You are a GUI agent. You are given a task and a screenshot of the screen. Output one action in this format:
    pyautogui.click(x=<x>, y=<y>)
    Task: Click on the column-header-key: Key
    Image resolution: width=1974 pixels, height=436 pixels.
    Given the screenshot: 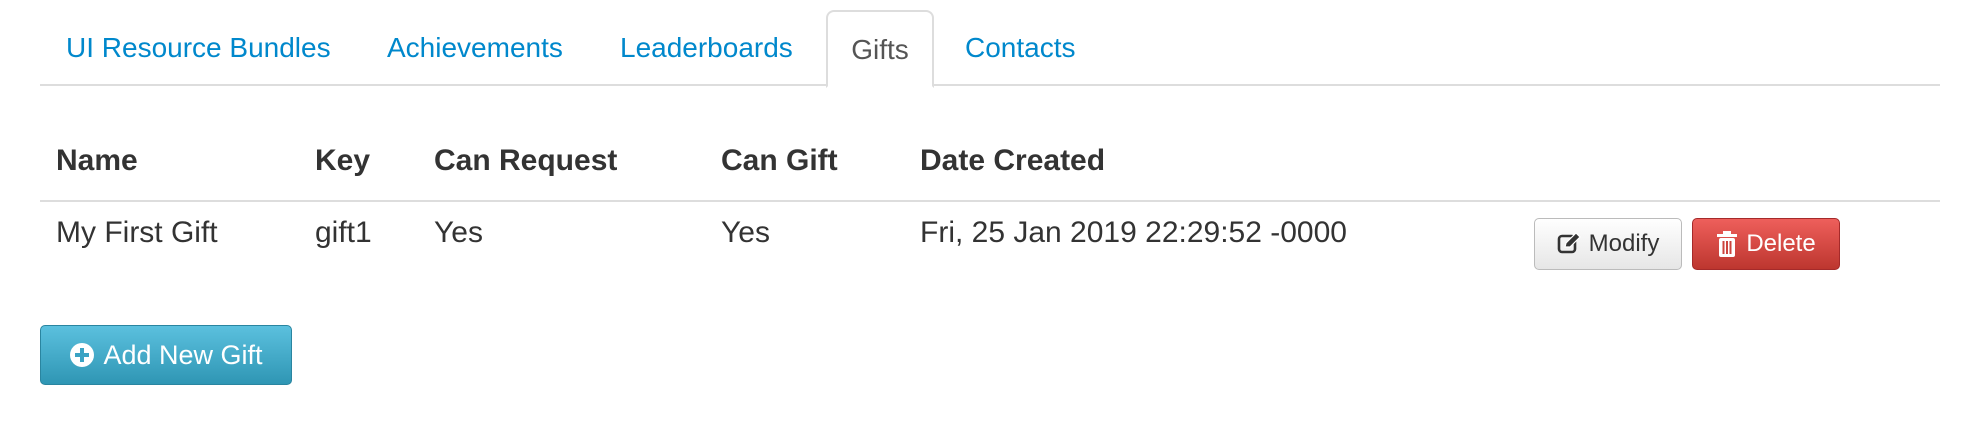 What is the action you would take?
    pyautogui.click(x=343, y=160)
    